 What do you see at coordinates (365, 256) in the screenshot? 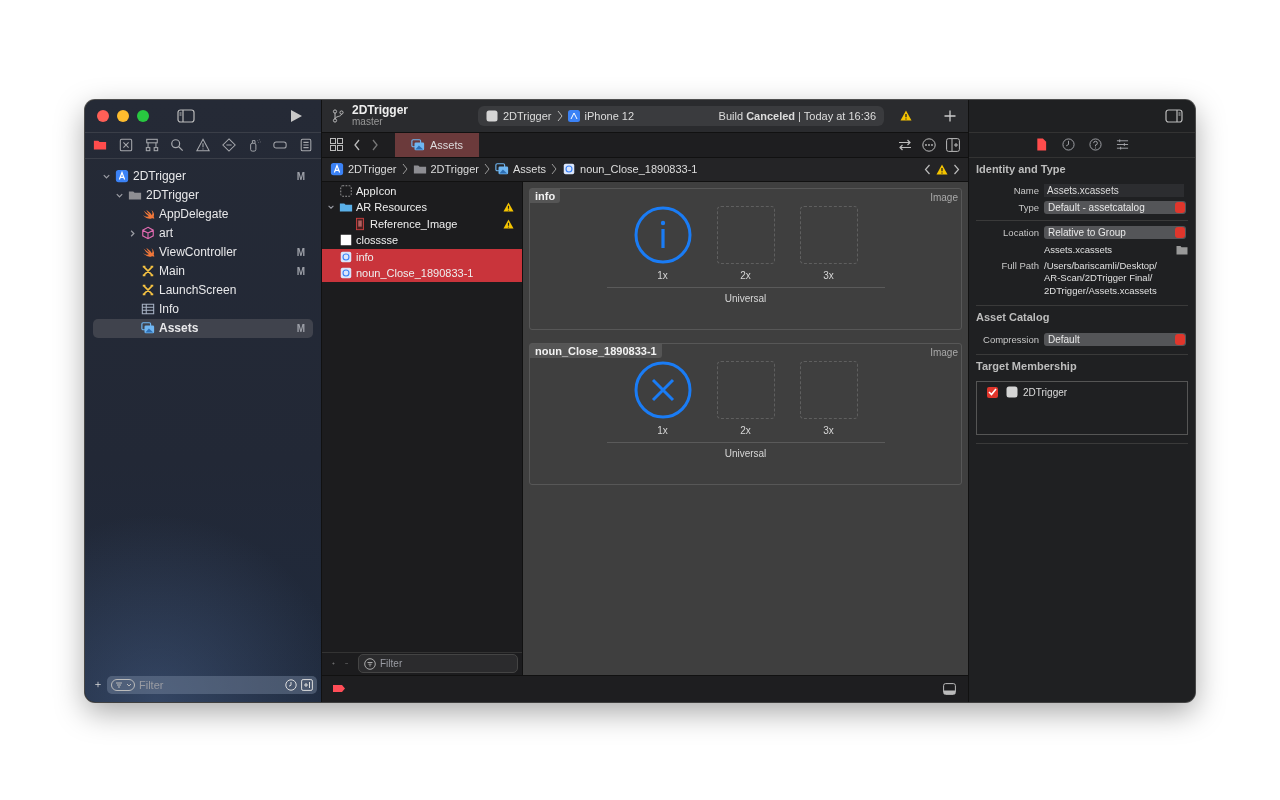
I see `asset-name: info` at bounding box center [365, 256].